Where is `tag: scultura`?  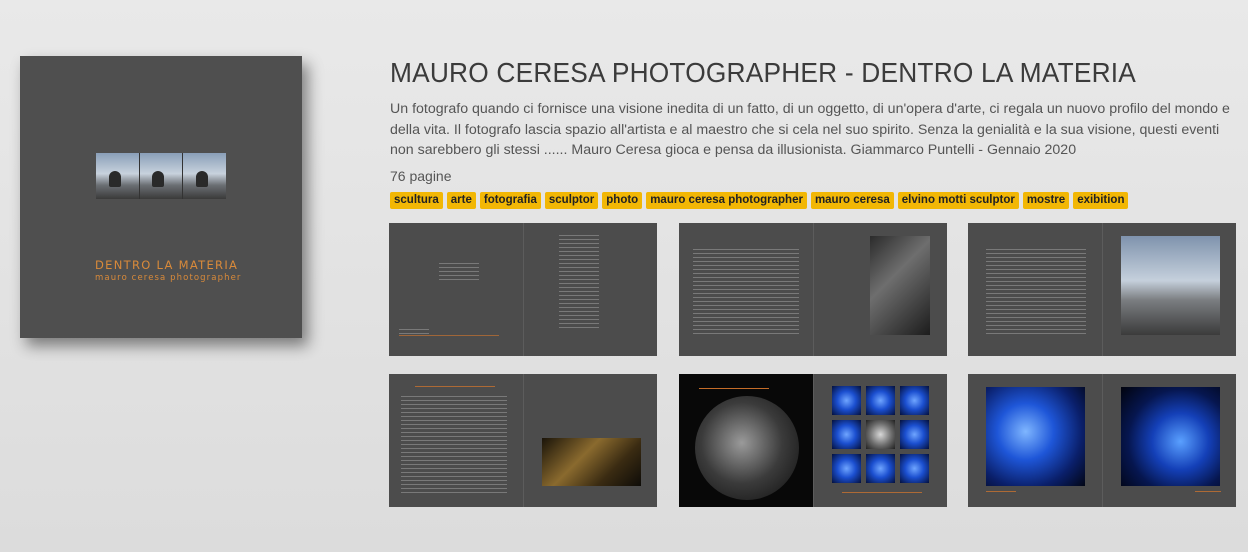 tag: scultura is located at coordinates (416, 200).